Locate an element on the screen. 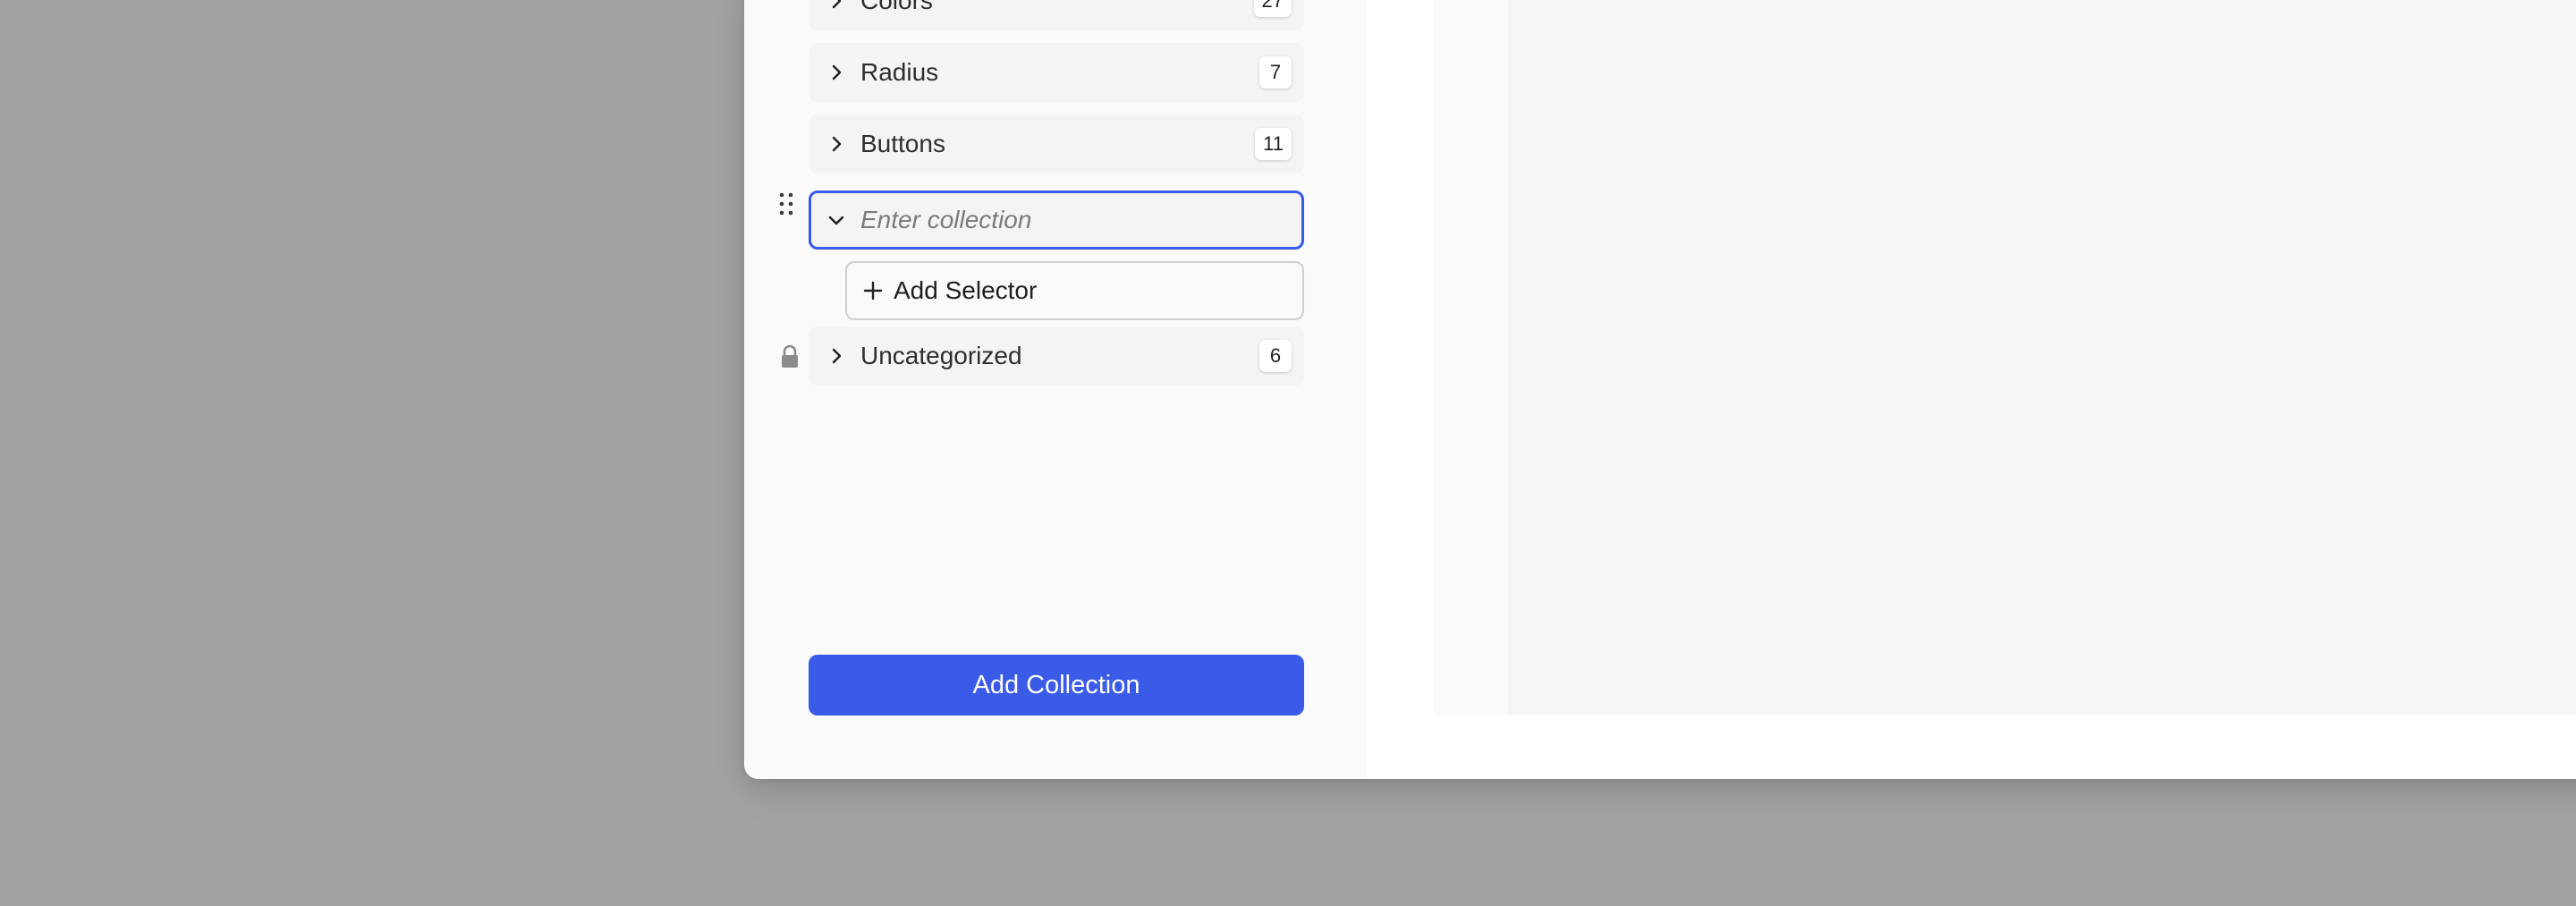 The image size is (2576, 906). collection-row-buttons: Buttons 11 is located at coordinates (1056, 144).